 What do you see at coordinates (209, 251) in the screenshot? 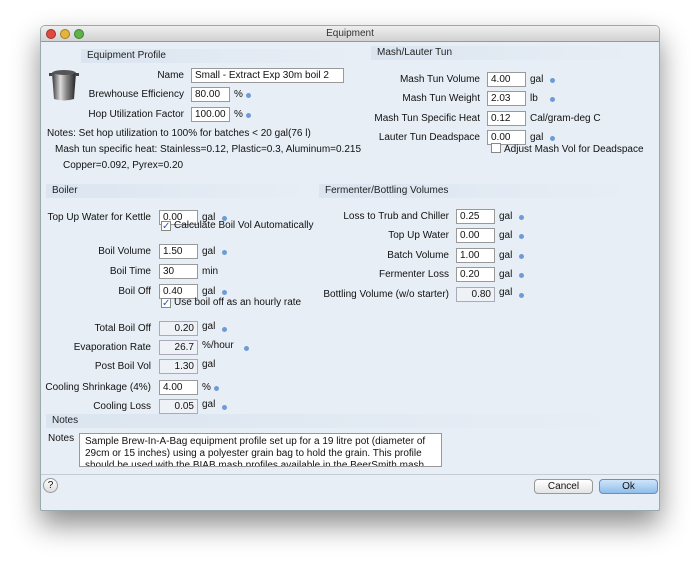
I see `boilvol-unit: gal` at bounding box center [209, 251].